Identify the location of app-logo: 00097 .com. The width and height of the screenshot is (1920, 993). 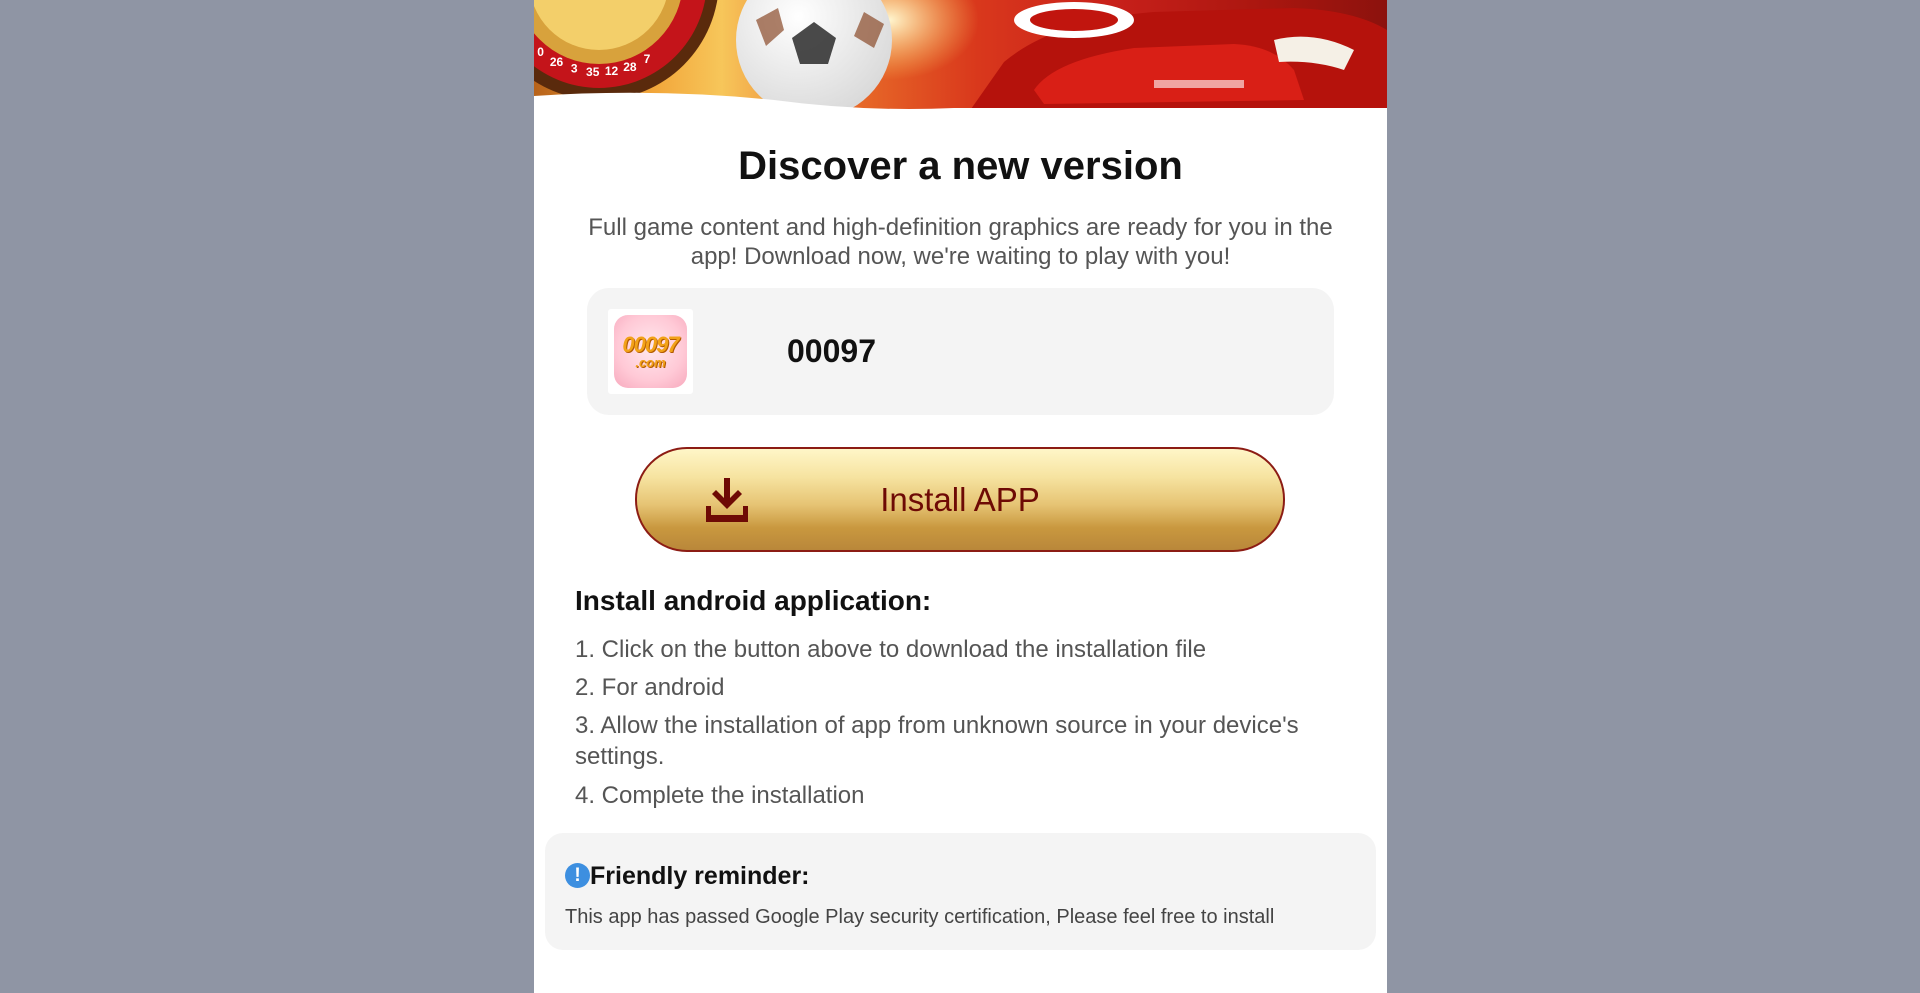
(650, 351).